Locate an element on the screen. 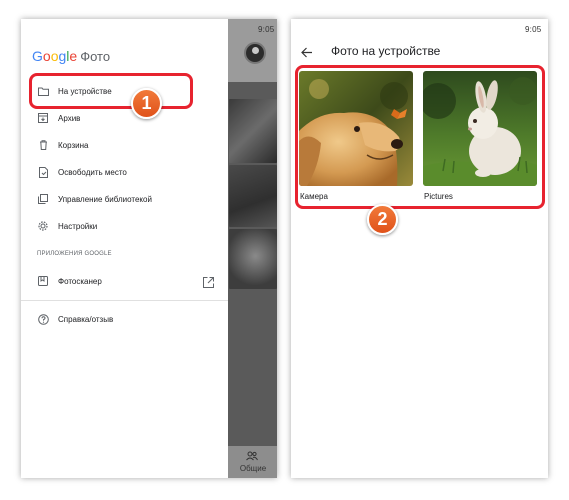  free-space-icon is located at coordinates (43, 172).